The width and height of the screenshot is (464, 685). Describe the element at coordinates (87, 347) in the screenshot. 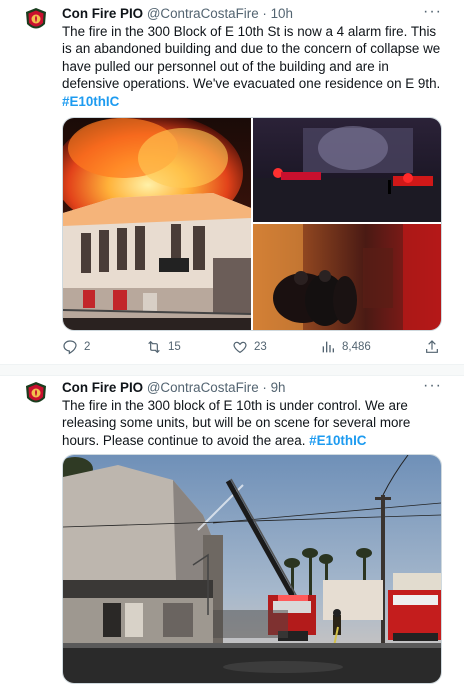

I see `reply-count: 2` at that location.